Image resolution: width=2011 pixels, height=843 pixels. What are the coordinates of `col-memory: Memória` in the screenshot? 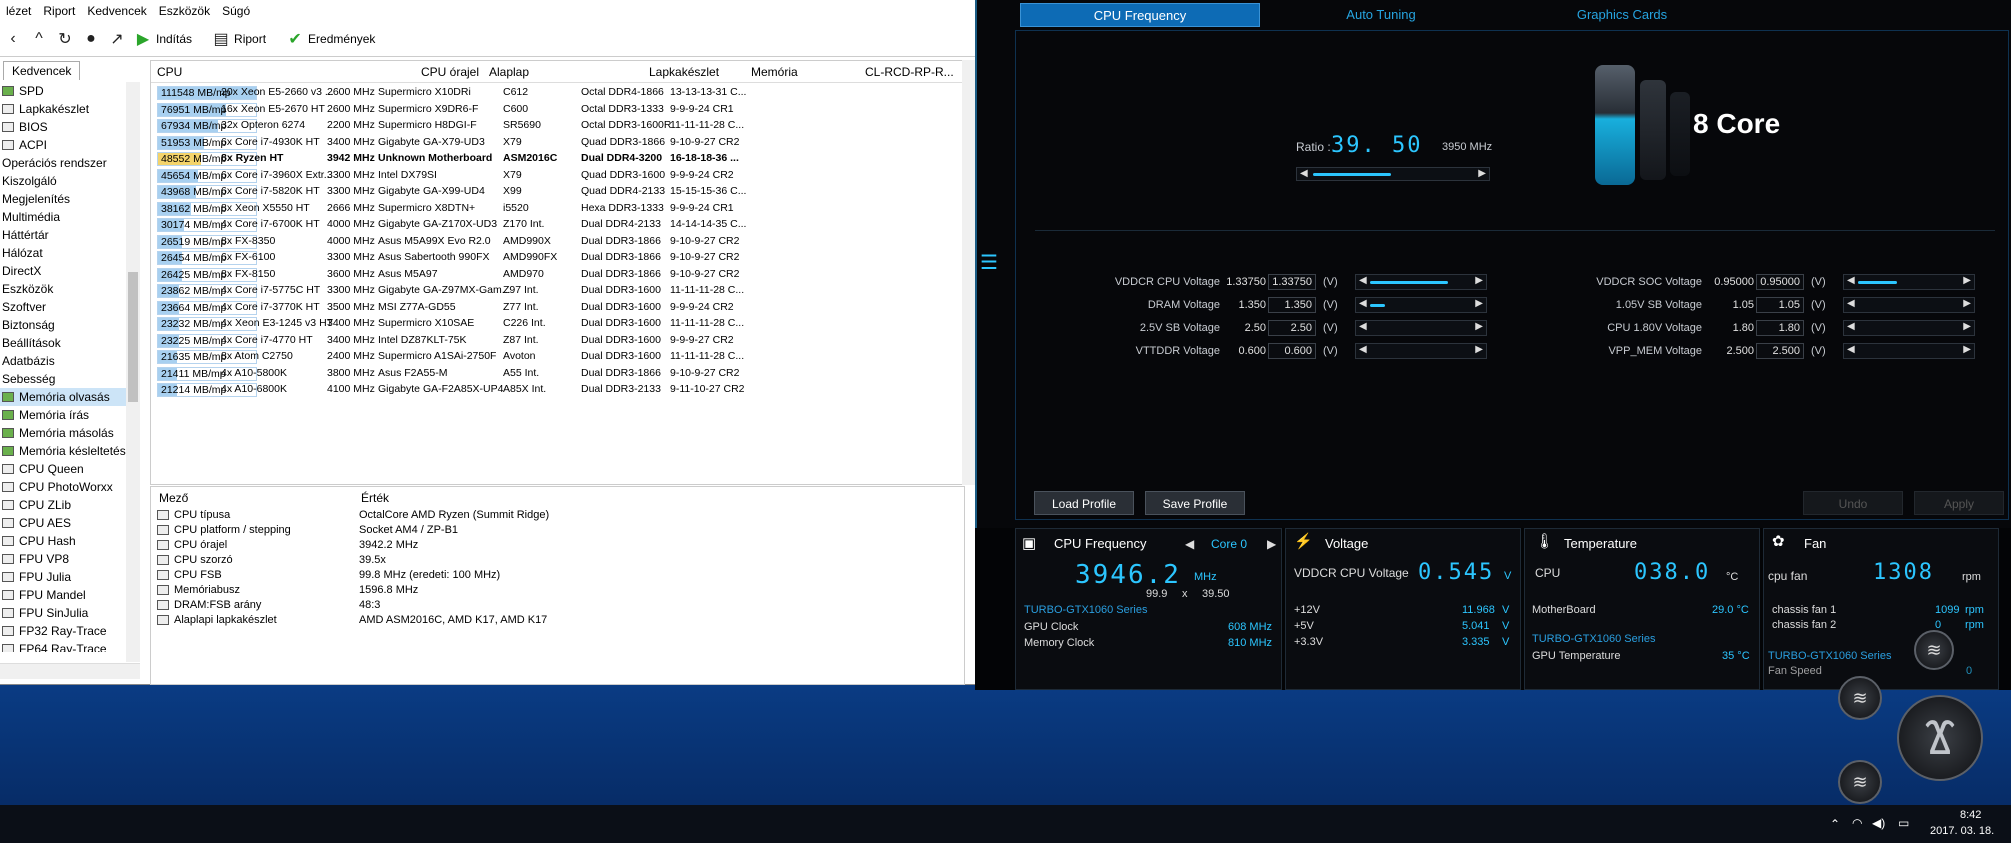 It's located at (774, 72).